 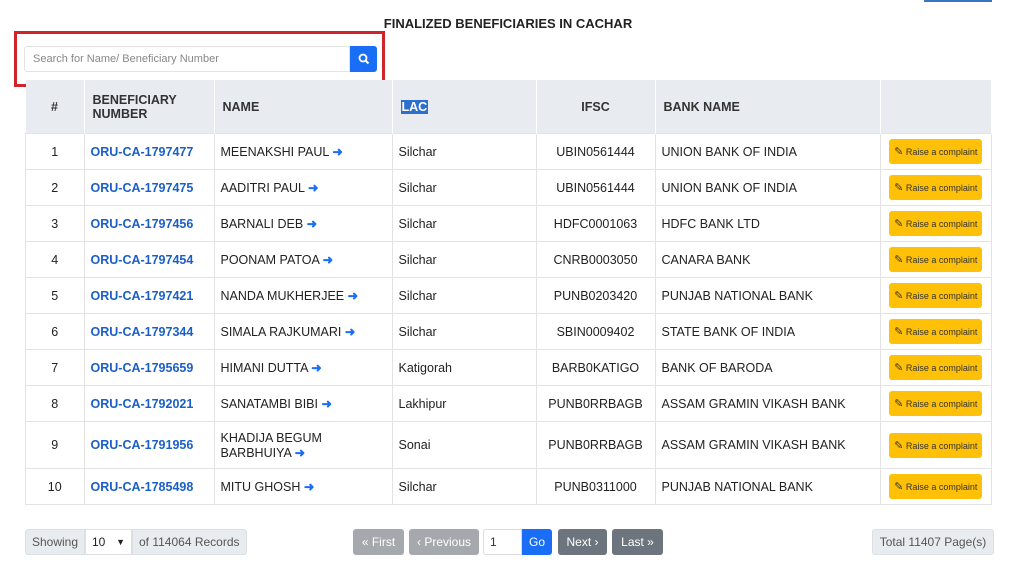 I want to click on col-action, so click(x=936, y=107).